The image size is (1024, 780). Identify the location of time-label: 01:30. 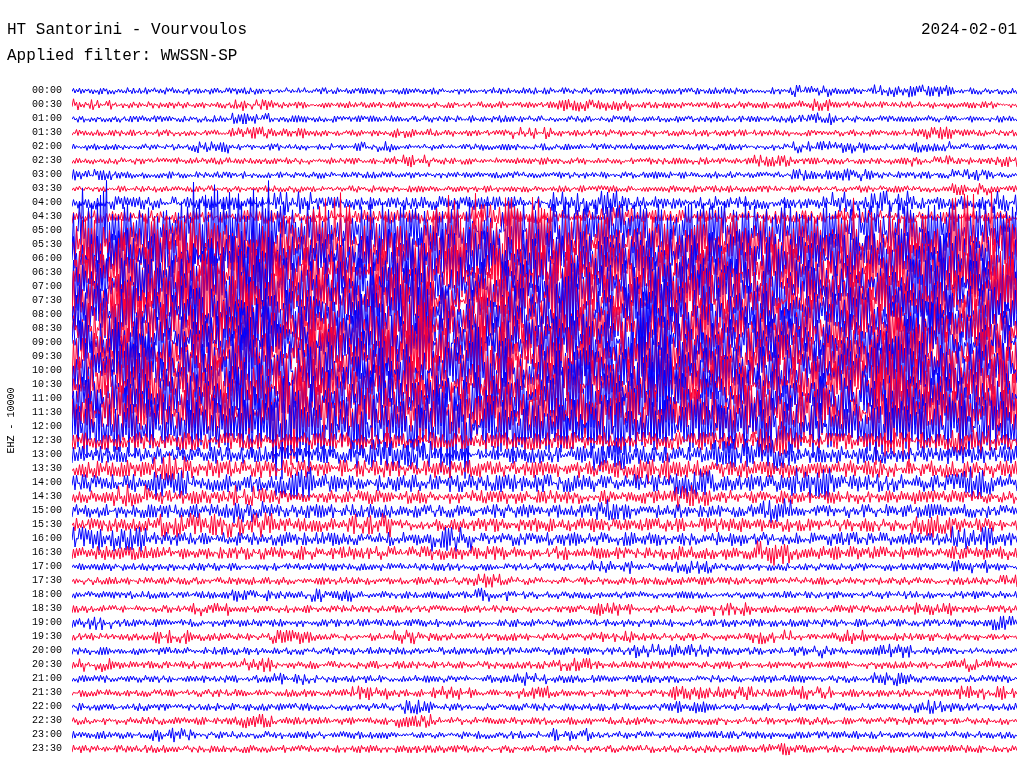
(47, 133).